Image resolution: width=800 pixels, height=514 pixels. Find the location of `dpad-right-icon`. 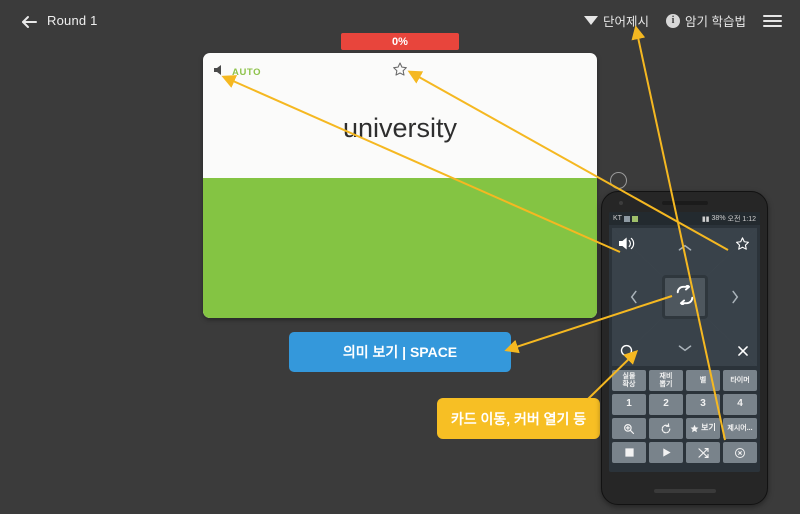

dpad-right-icon is located at coordinates (735, 297).